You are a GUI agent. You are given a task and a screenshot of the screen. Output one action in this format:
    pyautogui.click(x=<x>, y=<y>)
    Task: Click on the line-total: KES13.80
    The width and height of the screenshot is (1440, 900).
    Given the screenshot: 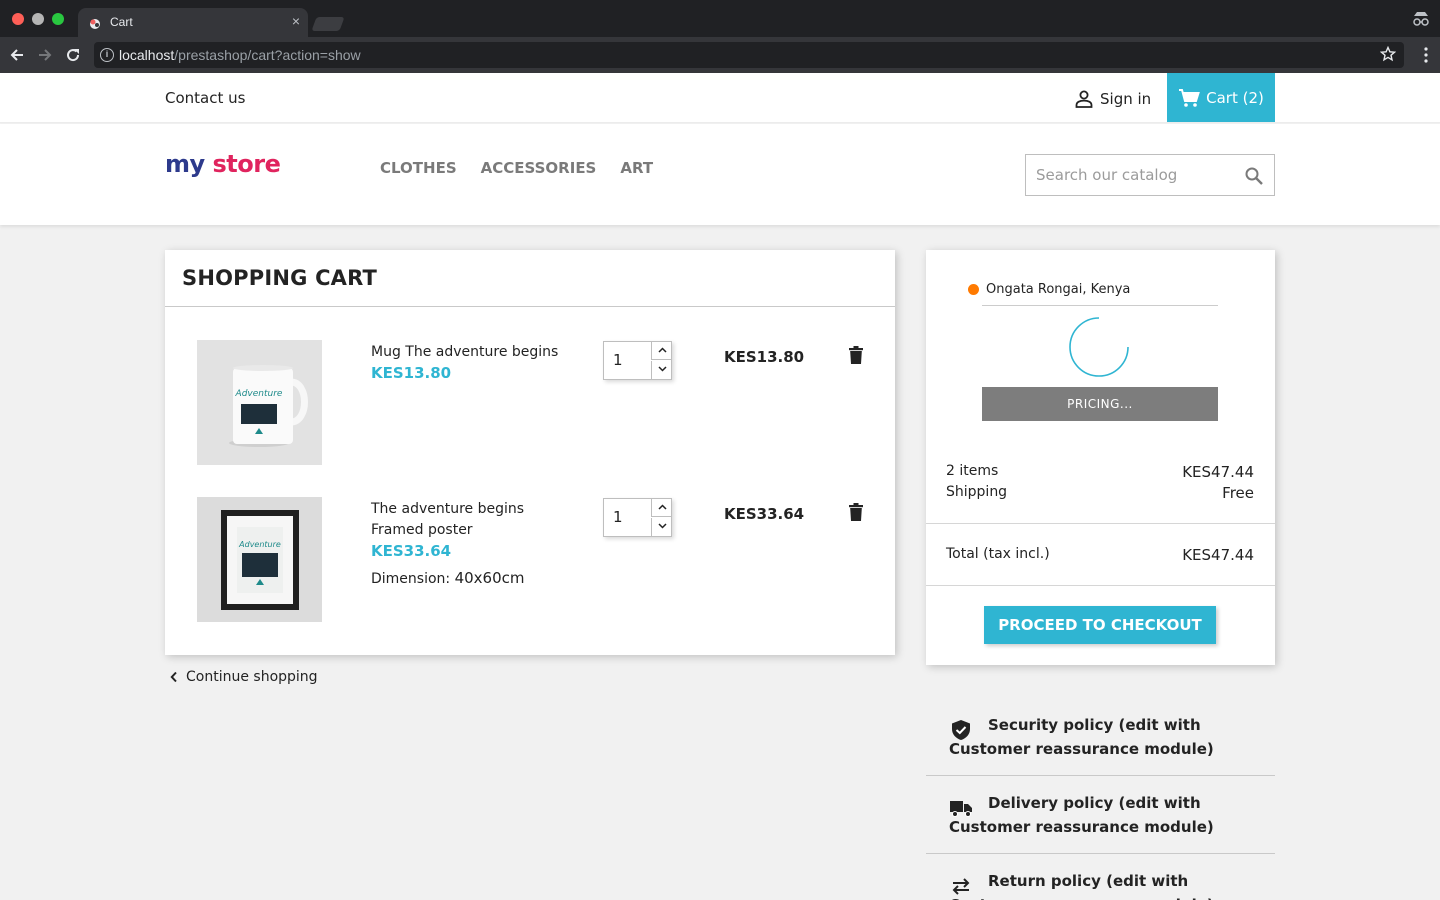 What is the action you would take?
    pyautogui.click(x=764, y=357)
    